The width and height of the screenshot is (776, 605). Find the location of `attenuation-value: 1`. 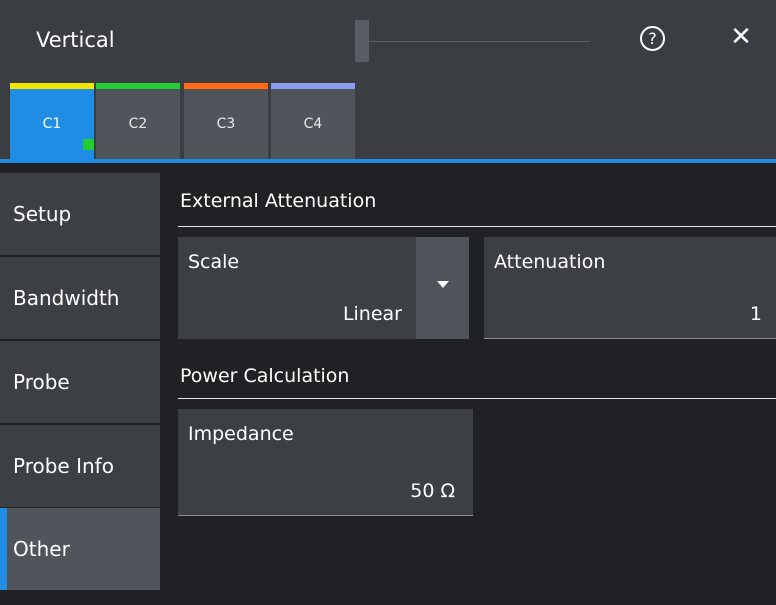

attenuation-value: 1 is located at coordinates (755, 314).